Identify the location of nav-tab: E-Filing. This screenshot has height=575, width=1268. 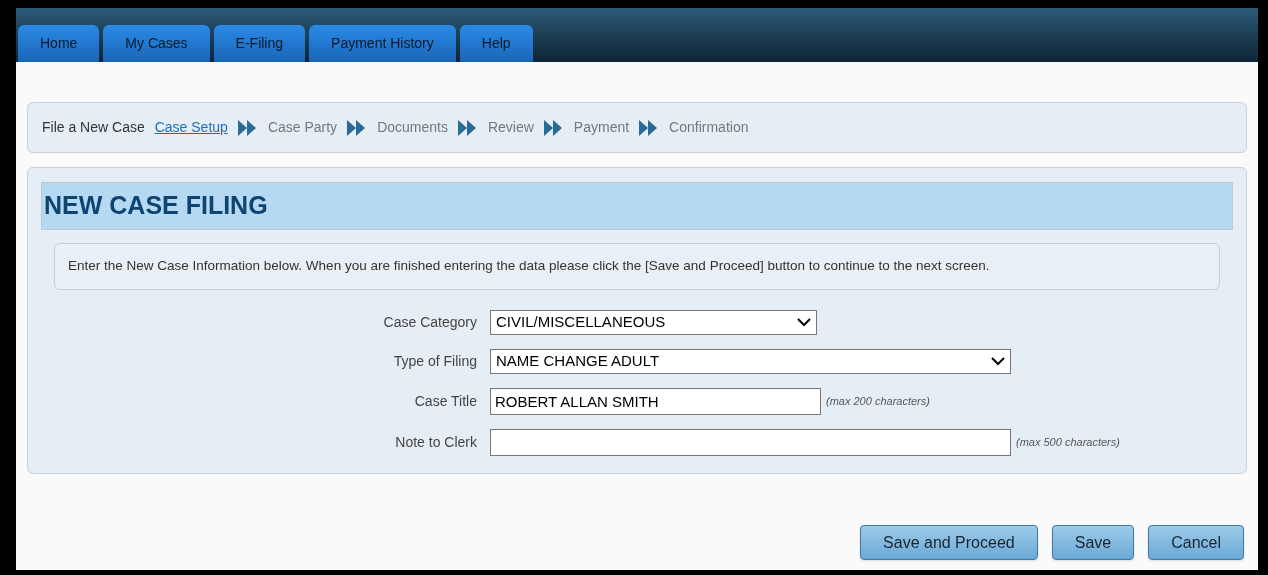
(259, 43).